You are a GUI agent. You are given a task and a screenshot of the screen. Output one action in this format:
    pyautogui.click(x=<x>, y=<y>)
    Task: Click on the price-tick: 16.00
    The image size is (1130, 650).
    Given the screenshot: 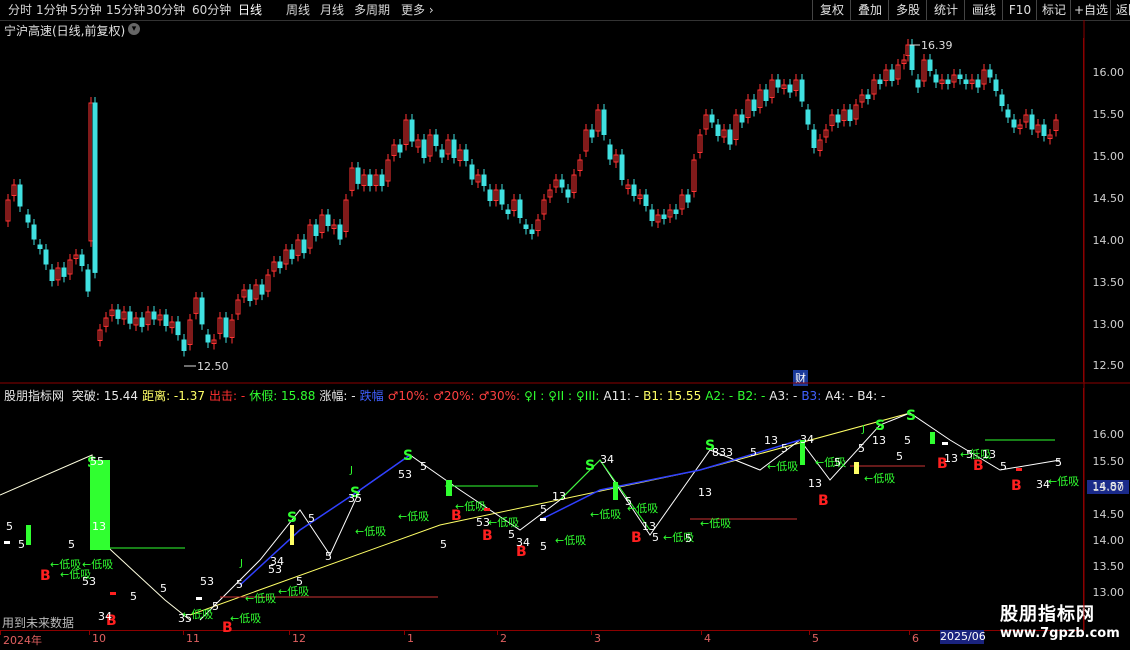 What is the action you would take?
    pyautogui.click(x=1108, y=72)
    